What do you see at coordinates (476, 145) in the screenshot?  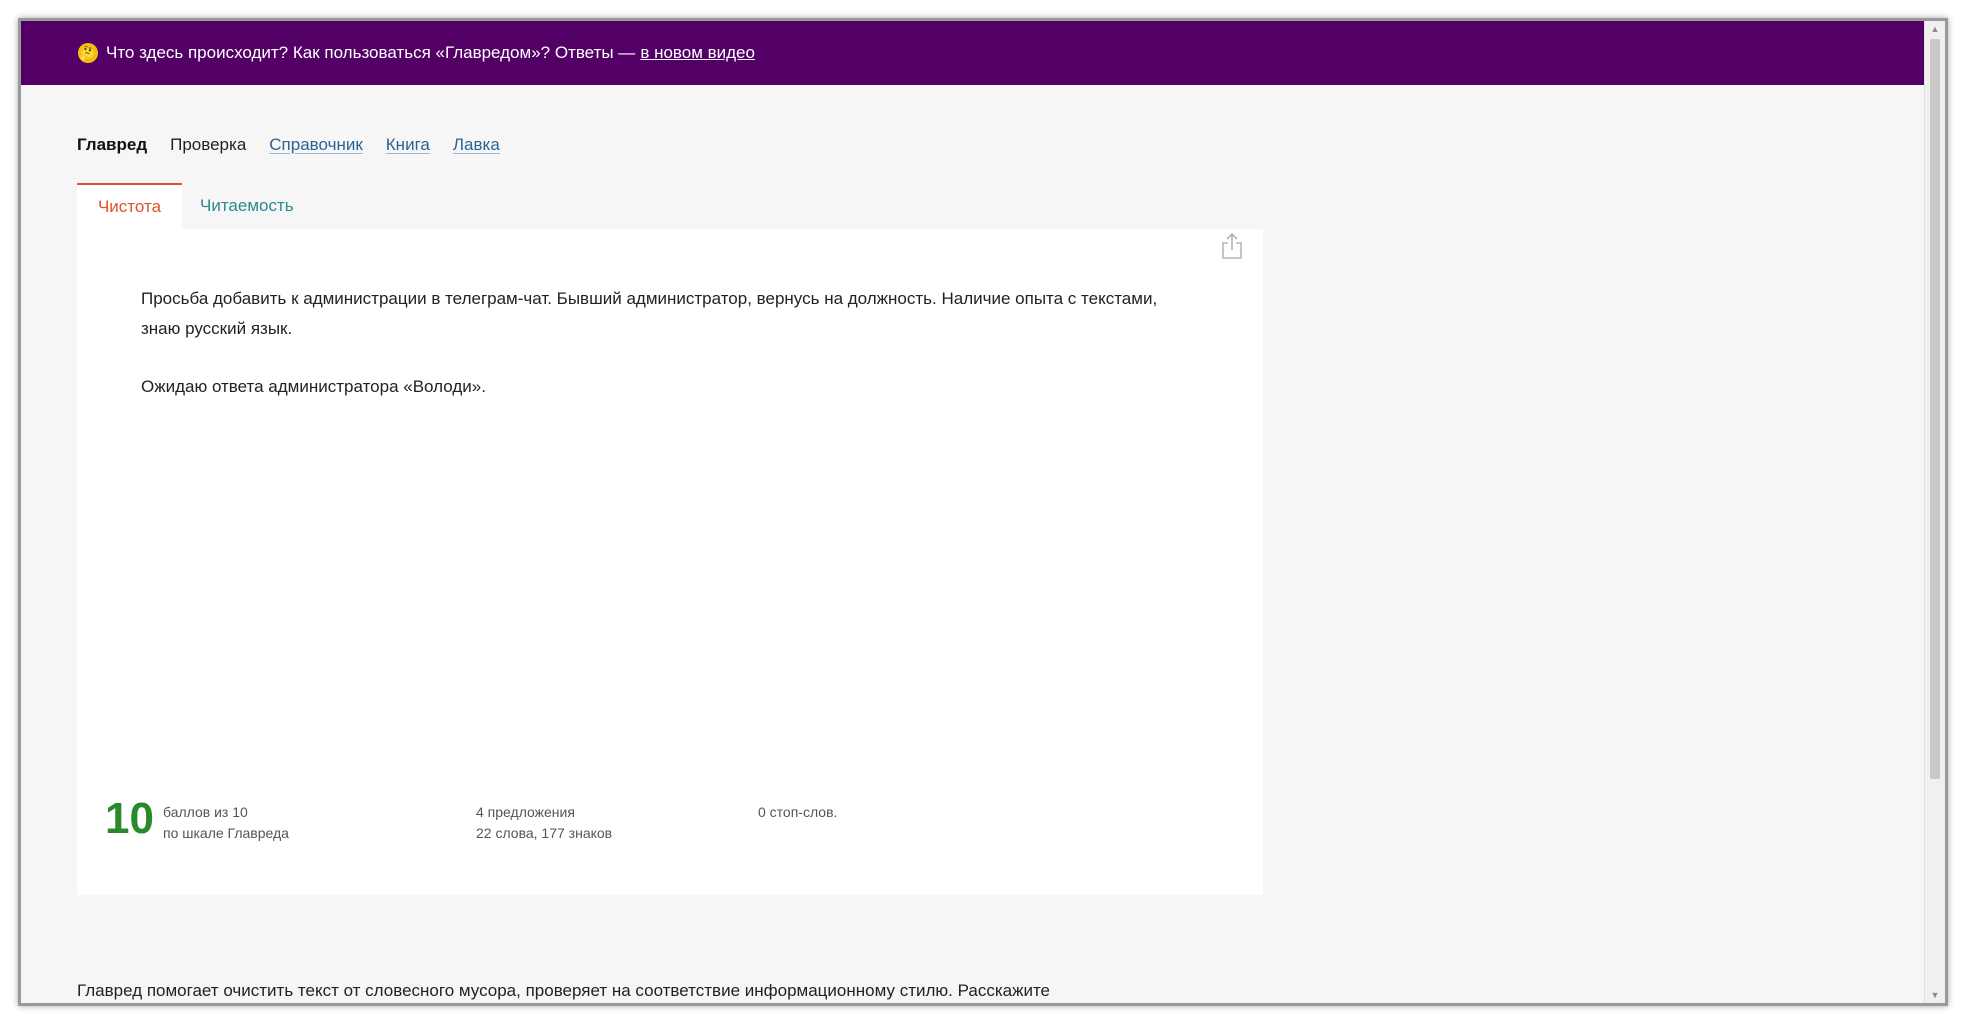 I see `nav-item-lavka: Лавка` at bounding box center [476, 145].